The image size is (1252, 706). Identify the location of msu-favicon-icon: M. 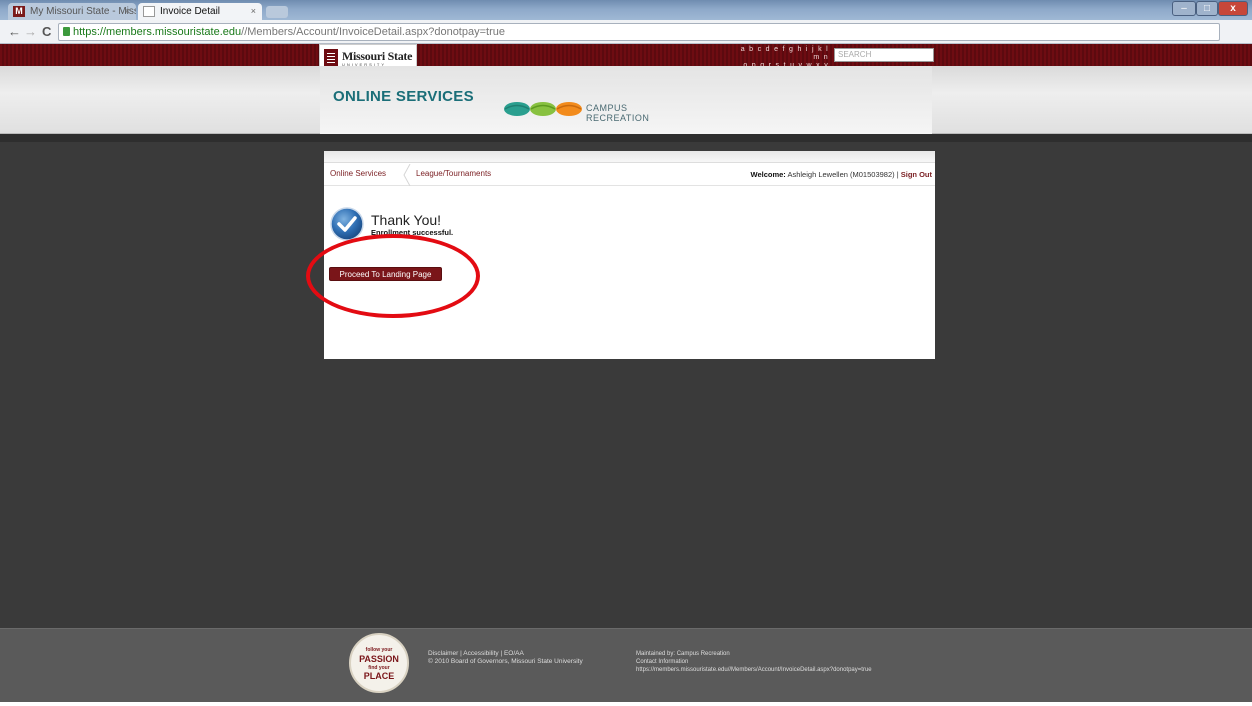
(19, 11).